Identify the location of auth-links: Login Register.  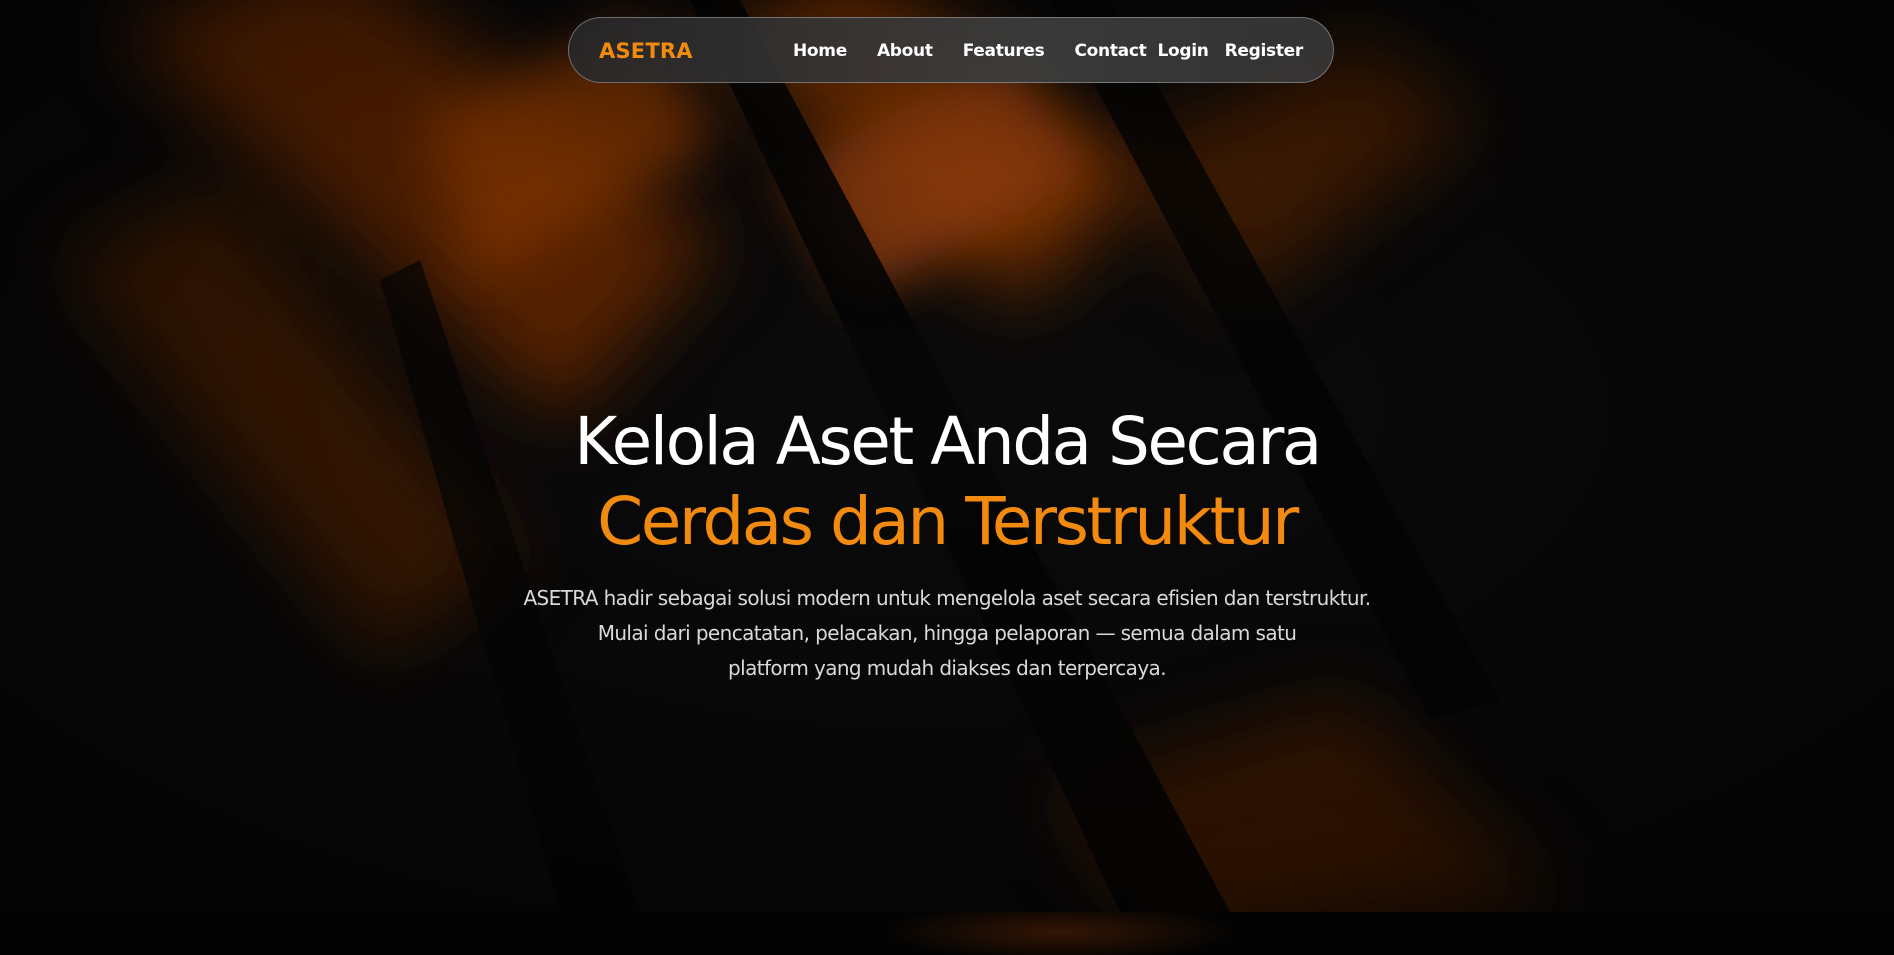
(1223, 51).